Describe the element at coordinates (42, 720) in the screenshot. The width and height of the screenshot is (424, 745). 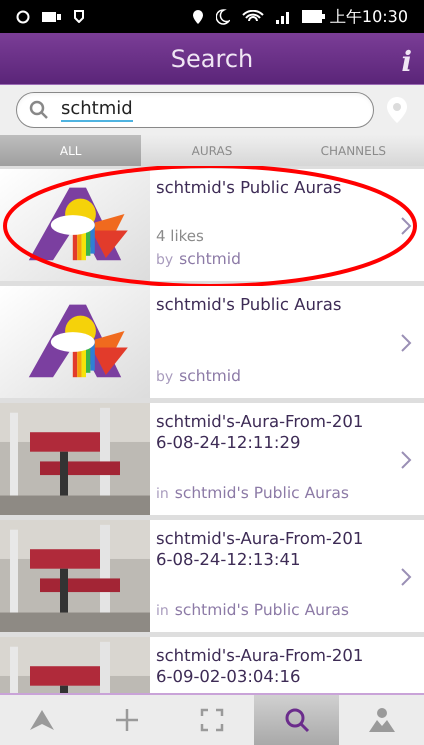
I see `triangle-icon` at that location.